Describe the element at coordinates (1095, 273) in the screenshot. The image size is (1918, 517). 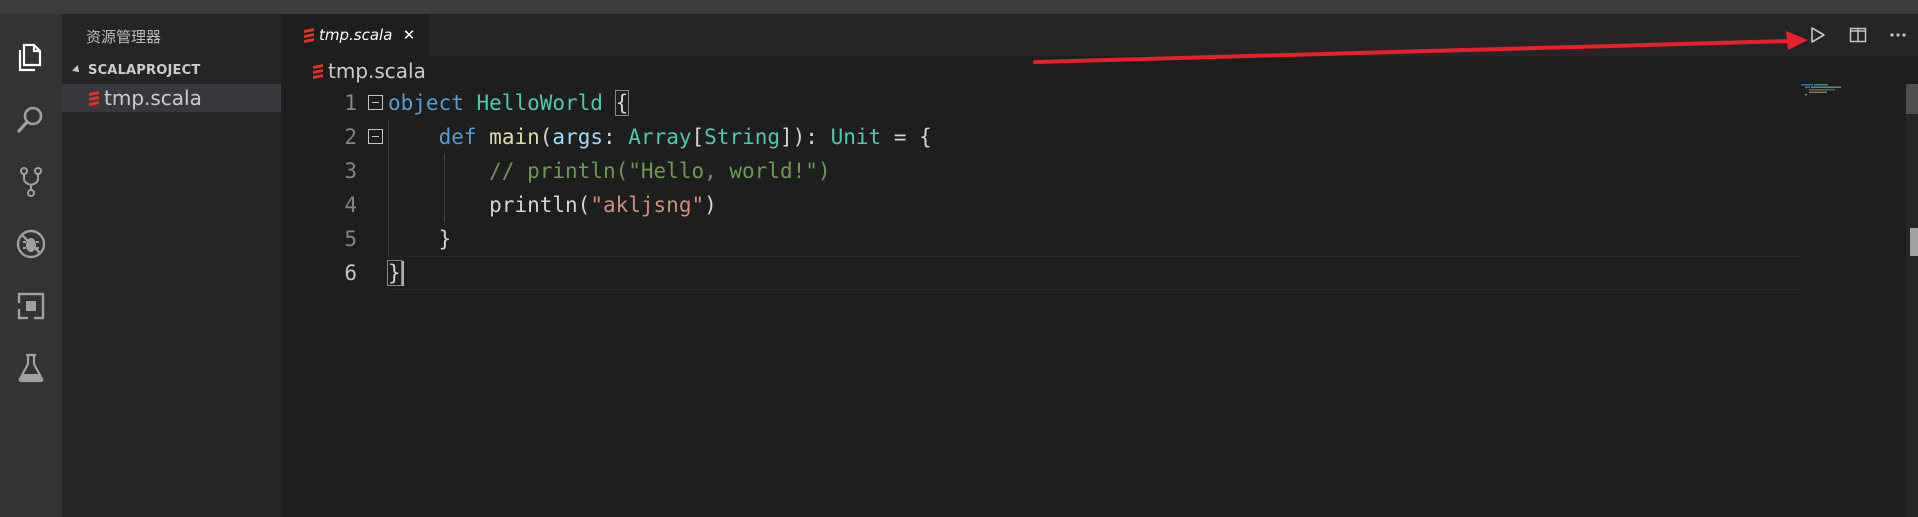
I see `current-line-highlight` at that location.